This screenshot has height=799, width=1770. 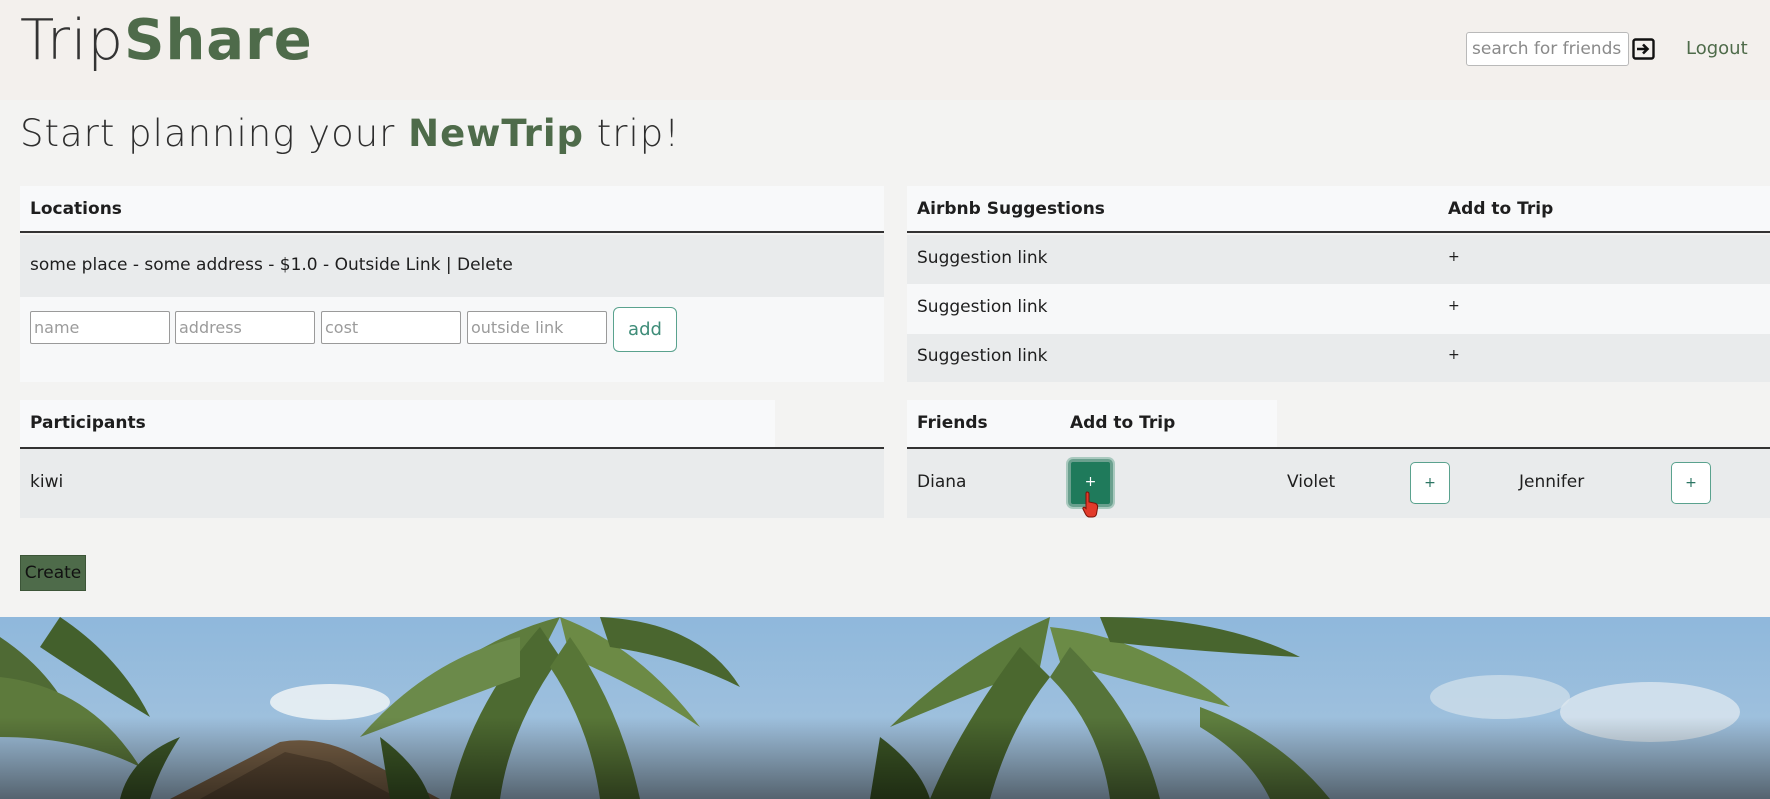 I want to click on logout-link: Logout, so click(x=1717, y=48).